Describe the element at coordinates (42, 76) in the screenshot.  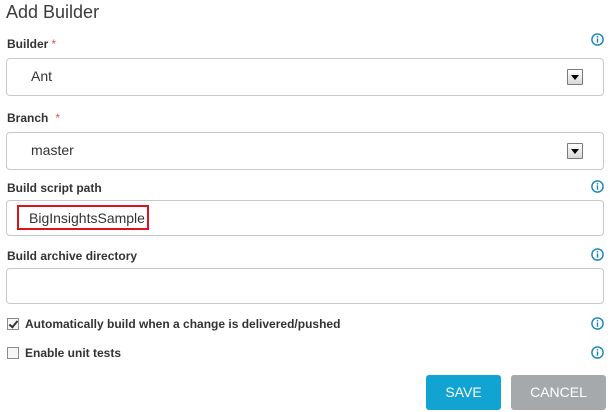
I see `builder-select-value: Ant` at that location.